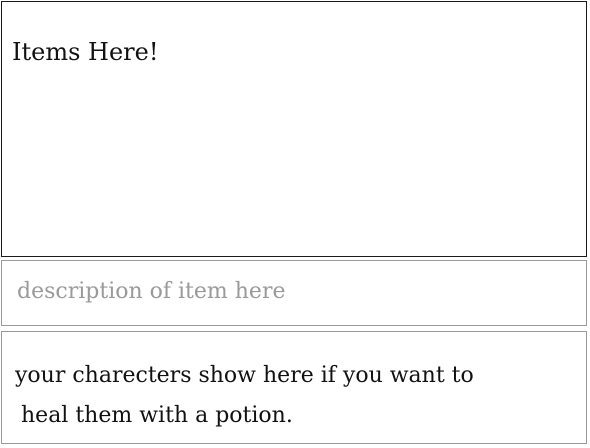  What do you see at coordinates (157, 415) in the screenshot?
I see `characters-instruction-line-2: heal them with a potion.` at bounding box center [157, 415].